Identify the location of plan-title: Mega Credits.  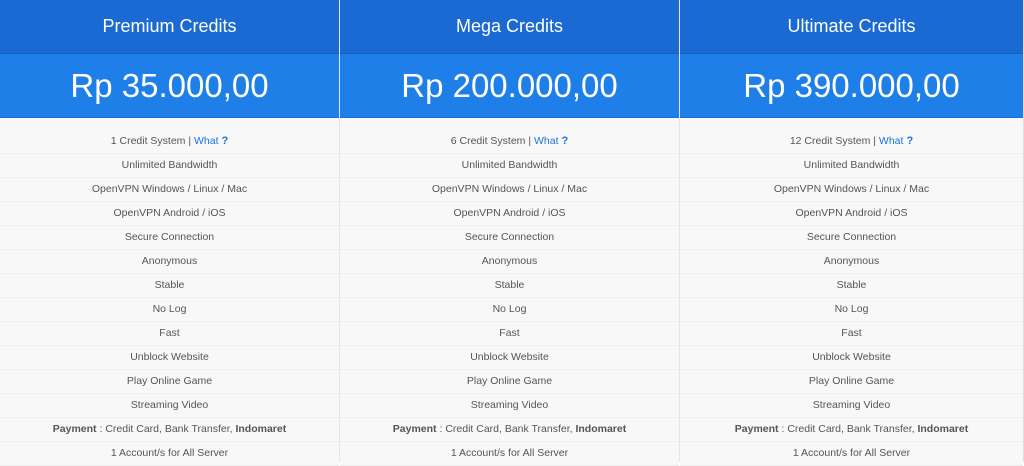
(509, 27).